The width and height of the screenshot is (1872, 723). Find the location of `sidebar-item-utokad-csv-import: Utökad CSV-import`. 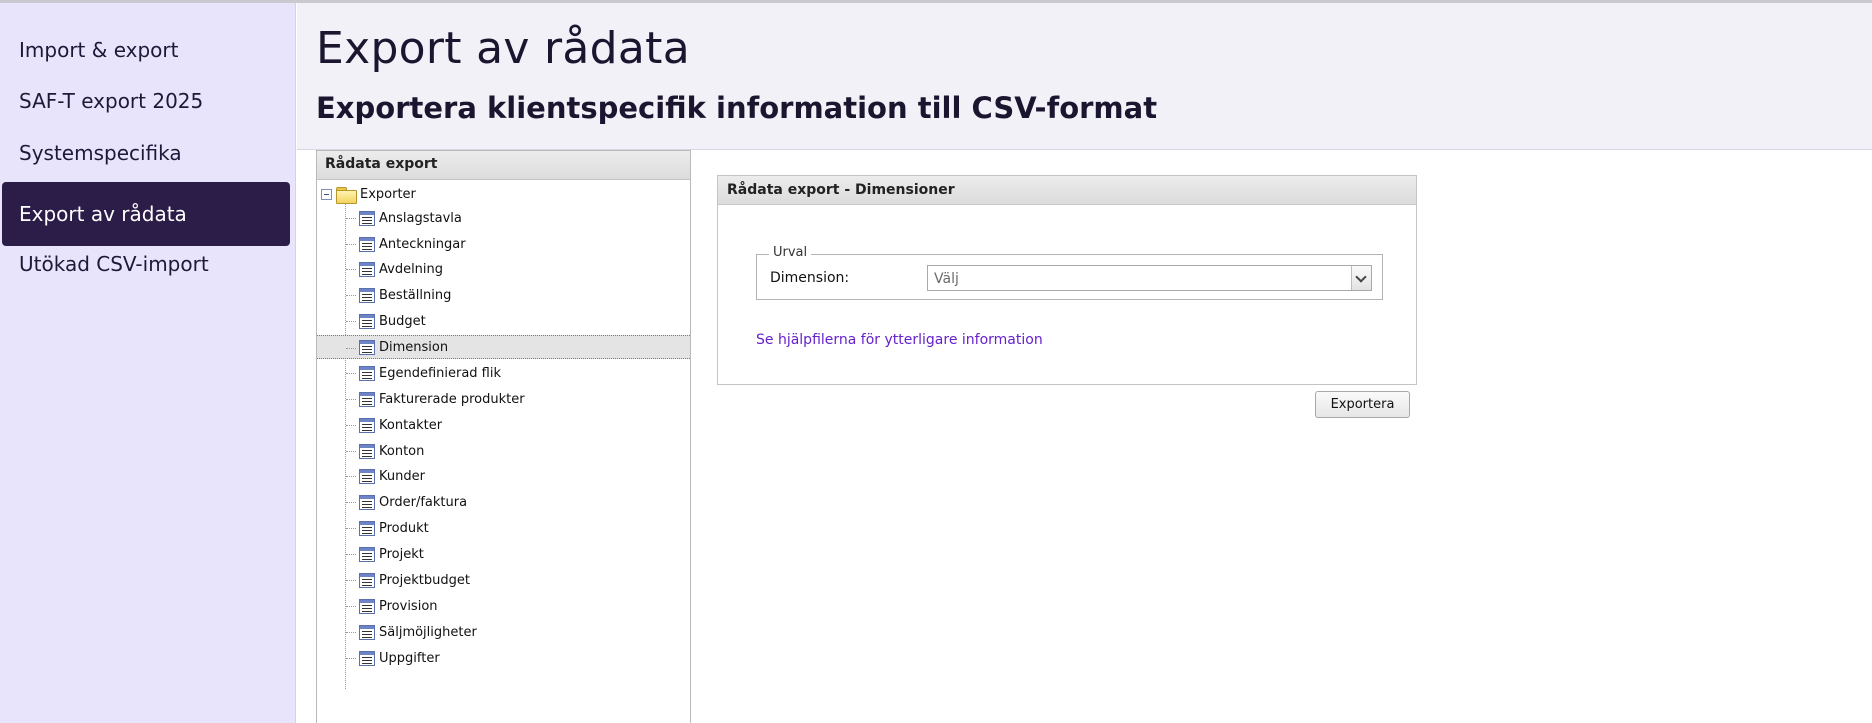

sidebar-item-utokad-csv-import: Utökad CSV-import is located at coordinates (146, 264).